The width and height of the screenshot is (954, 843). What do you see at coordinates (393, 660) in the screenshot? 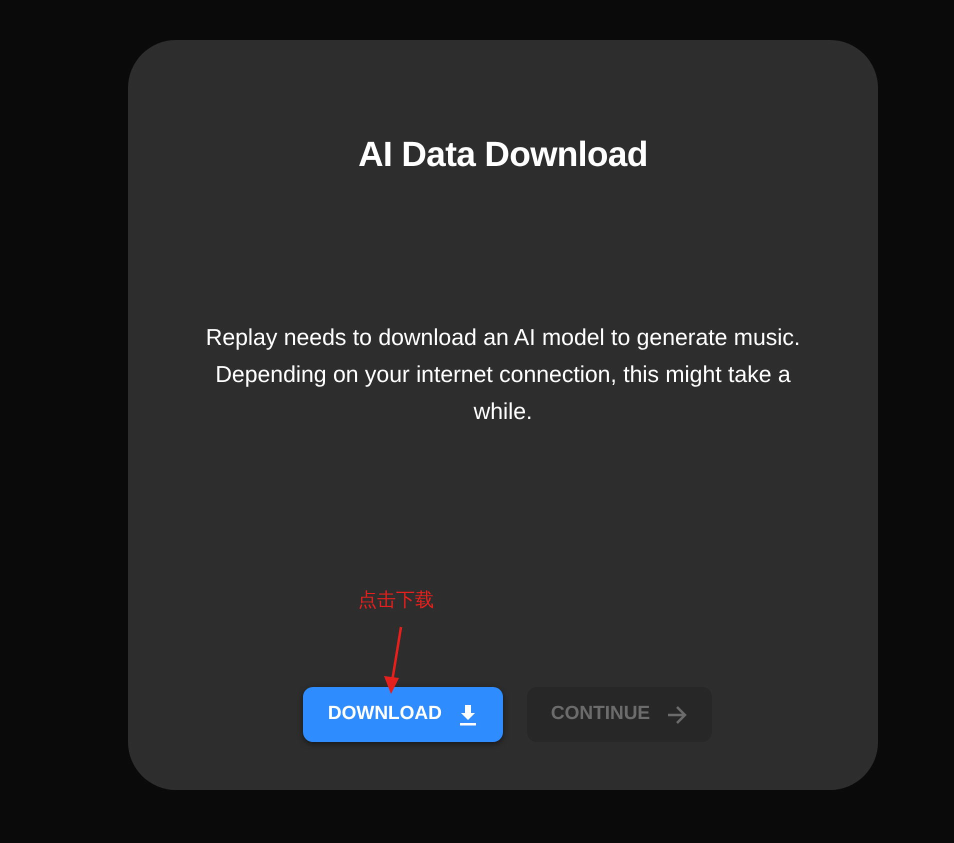
I see `annotation-arrow` at bounding box center [393, 660].